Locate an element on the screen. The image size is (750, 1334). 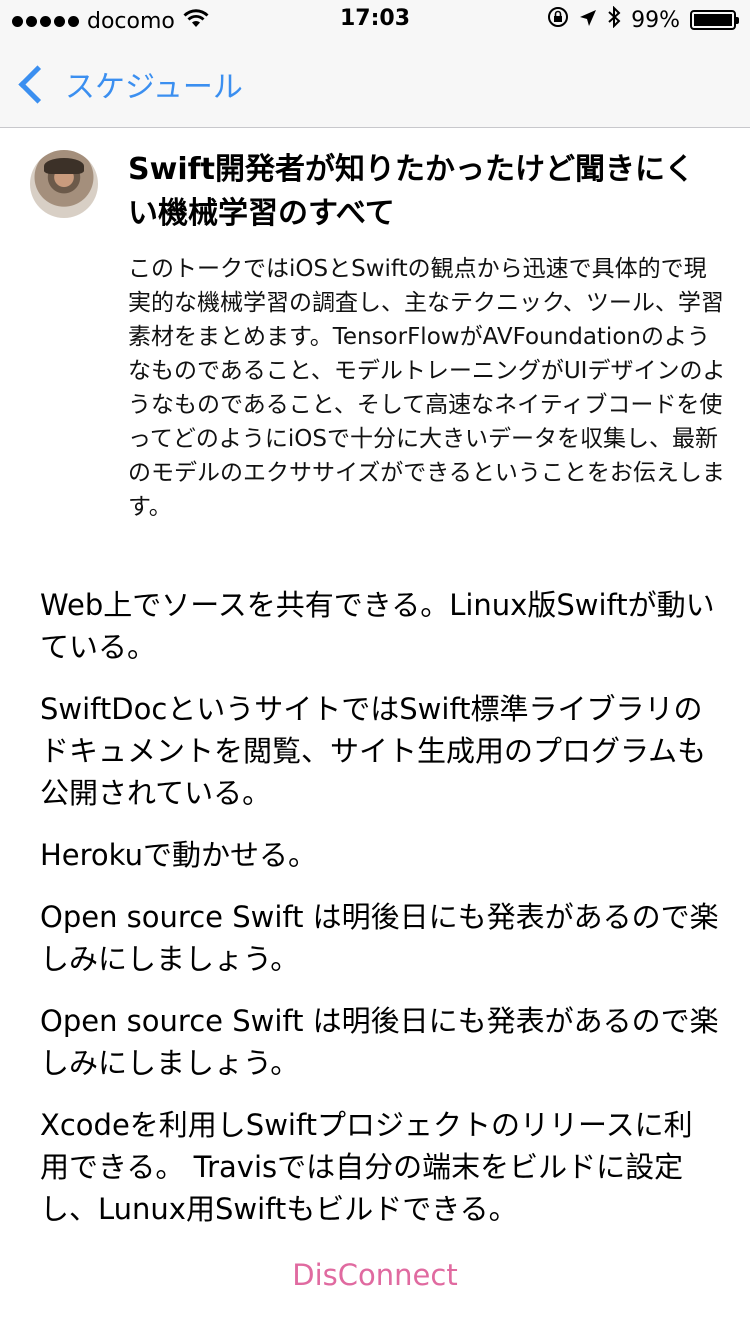
chevron-left-icon is located at coordinates (37, 84).